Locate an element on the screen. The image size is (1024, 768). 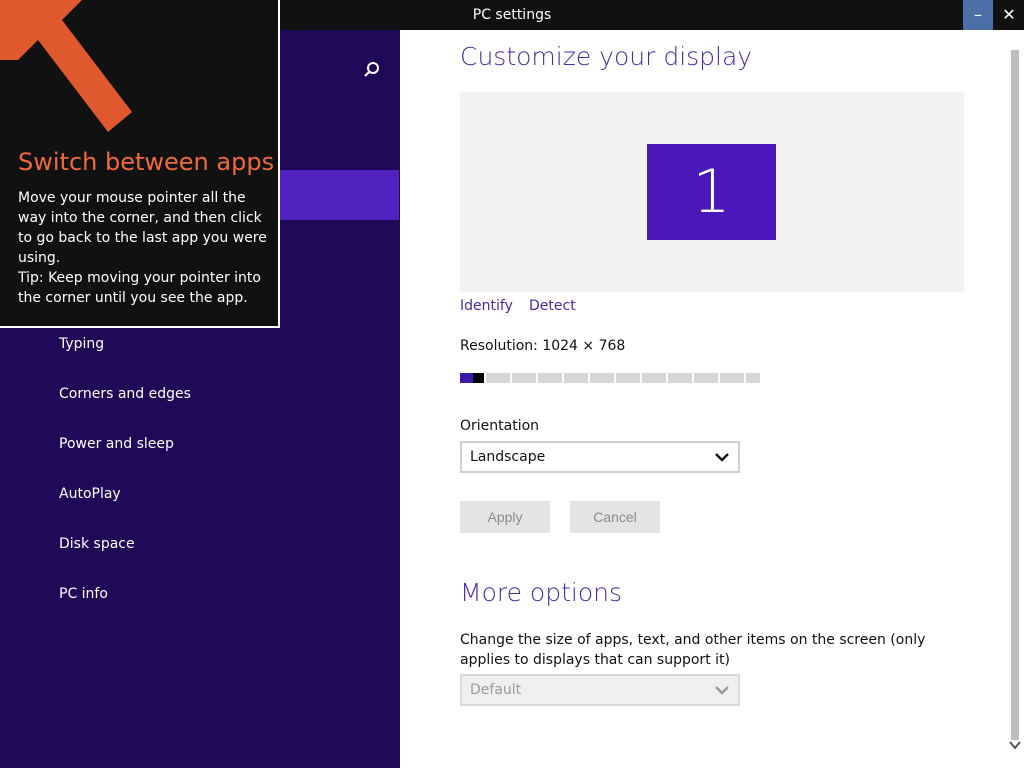
orientation-dropdown: Landscape is located at coordinates (600, 457).